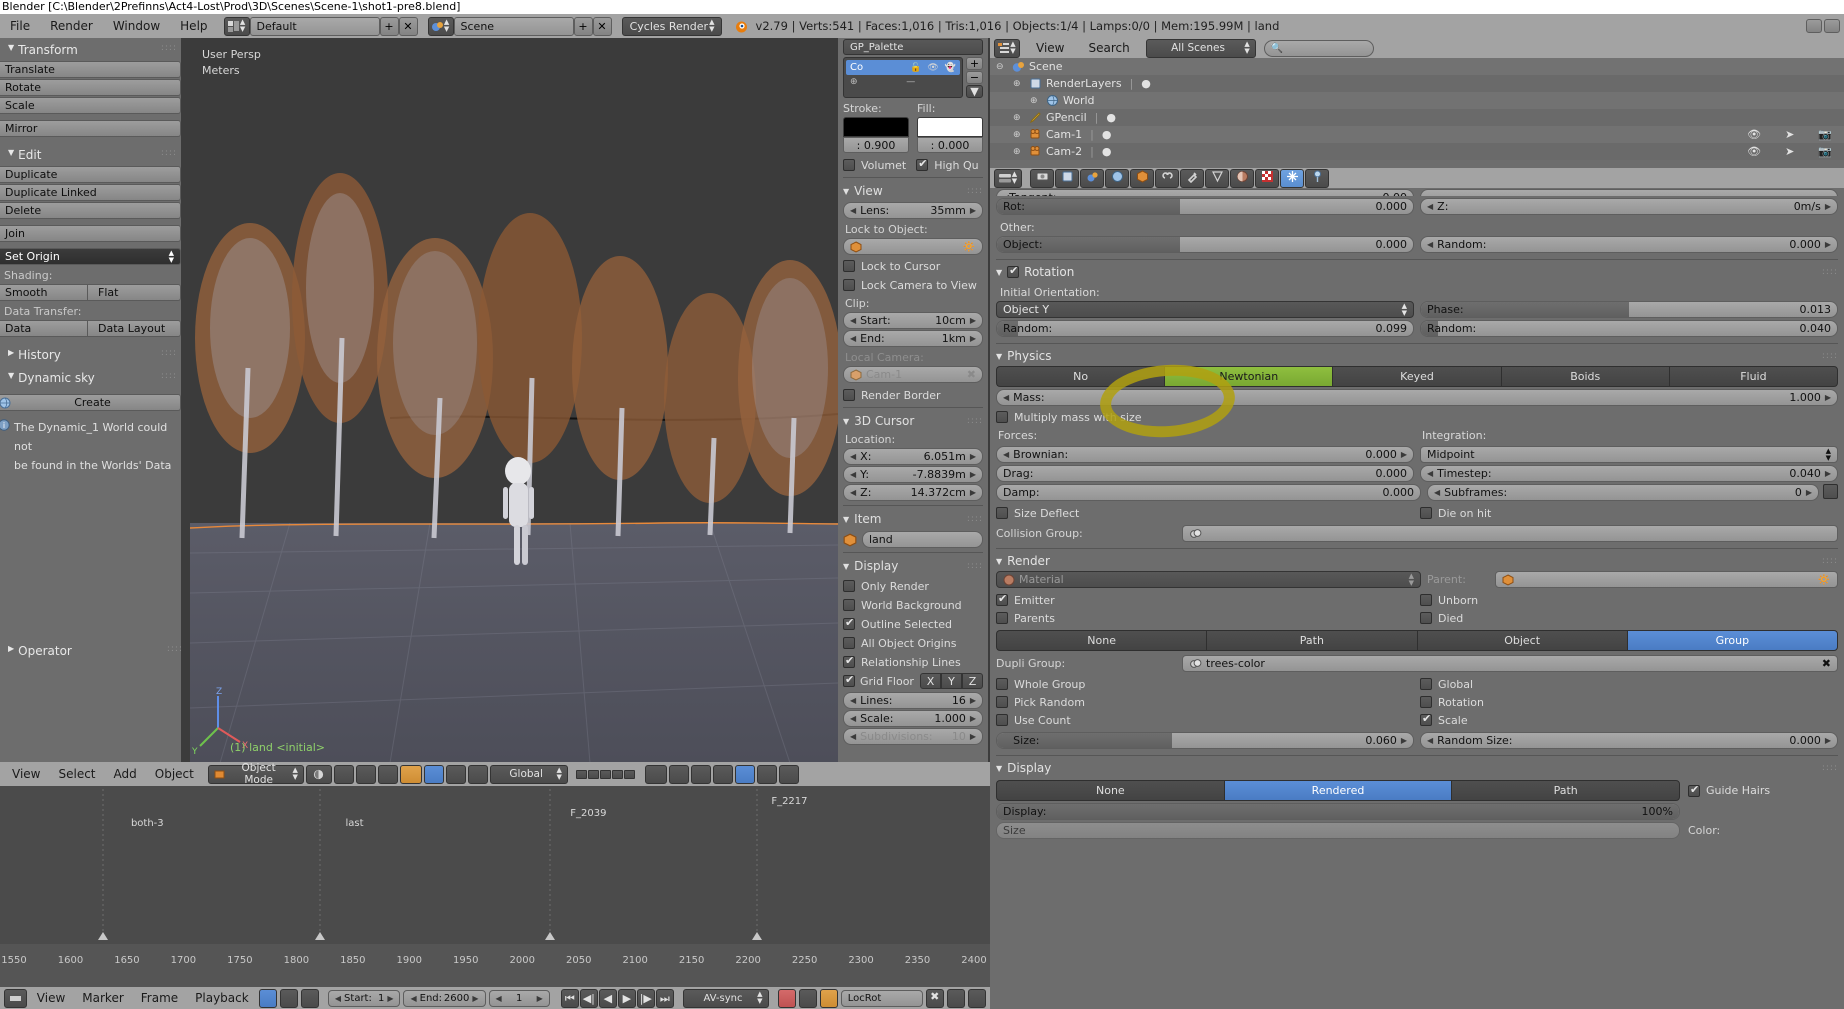 This screenshot has width=1844, height=1009. Describe the element at coordinates (364, 998) in the screenshot. I see `frame-start-field: ◀ Start: 1 ▶` at that location.